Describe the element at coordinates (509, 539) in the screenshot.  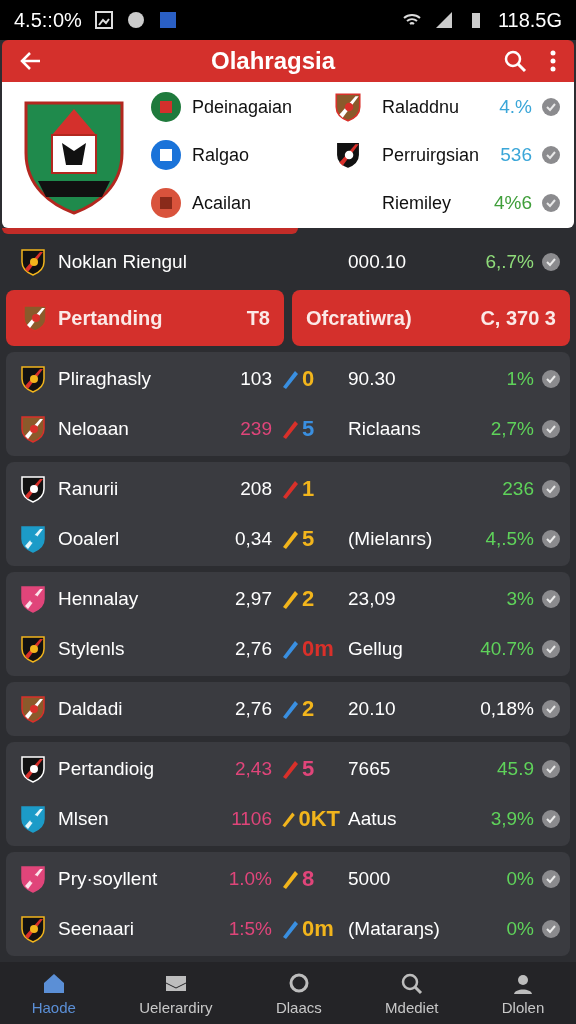
I see `percentage: 4,.5%` at that location.